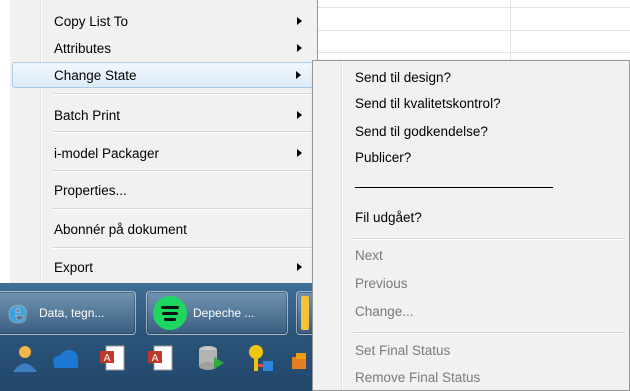 This screenshot has height=391, width=630. Describe the element at coordinates (261, 358) in the screenshot. I see `key-icon` at that location.